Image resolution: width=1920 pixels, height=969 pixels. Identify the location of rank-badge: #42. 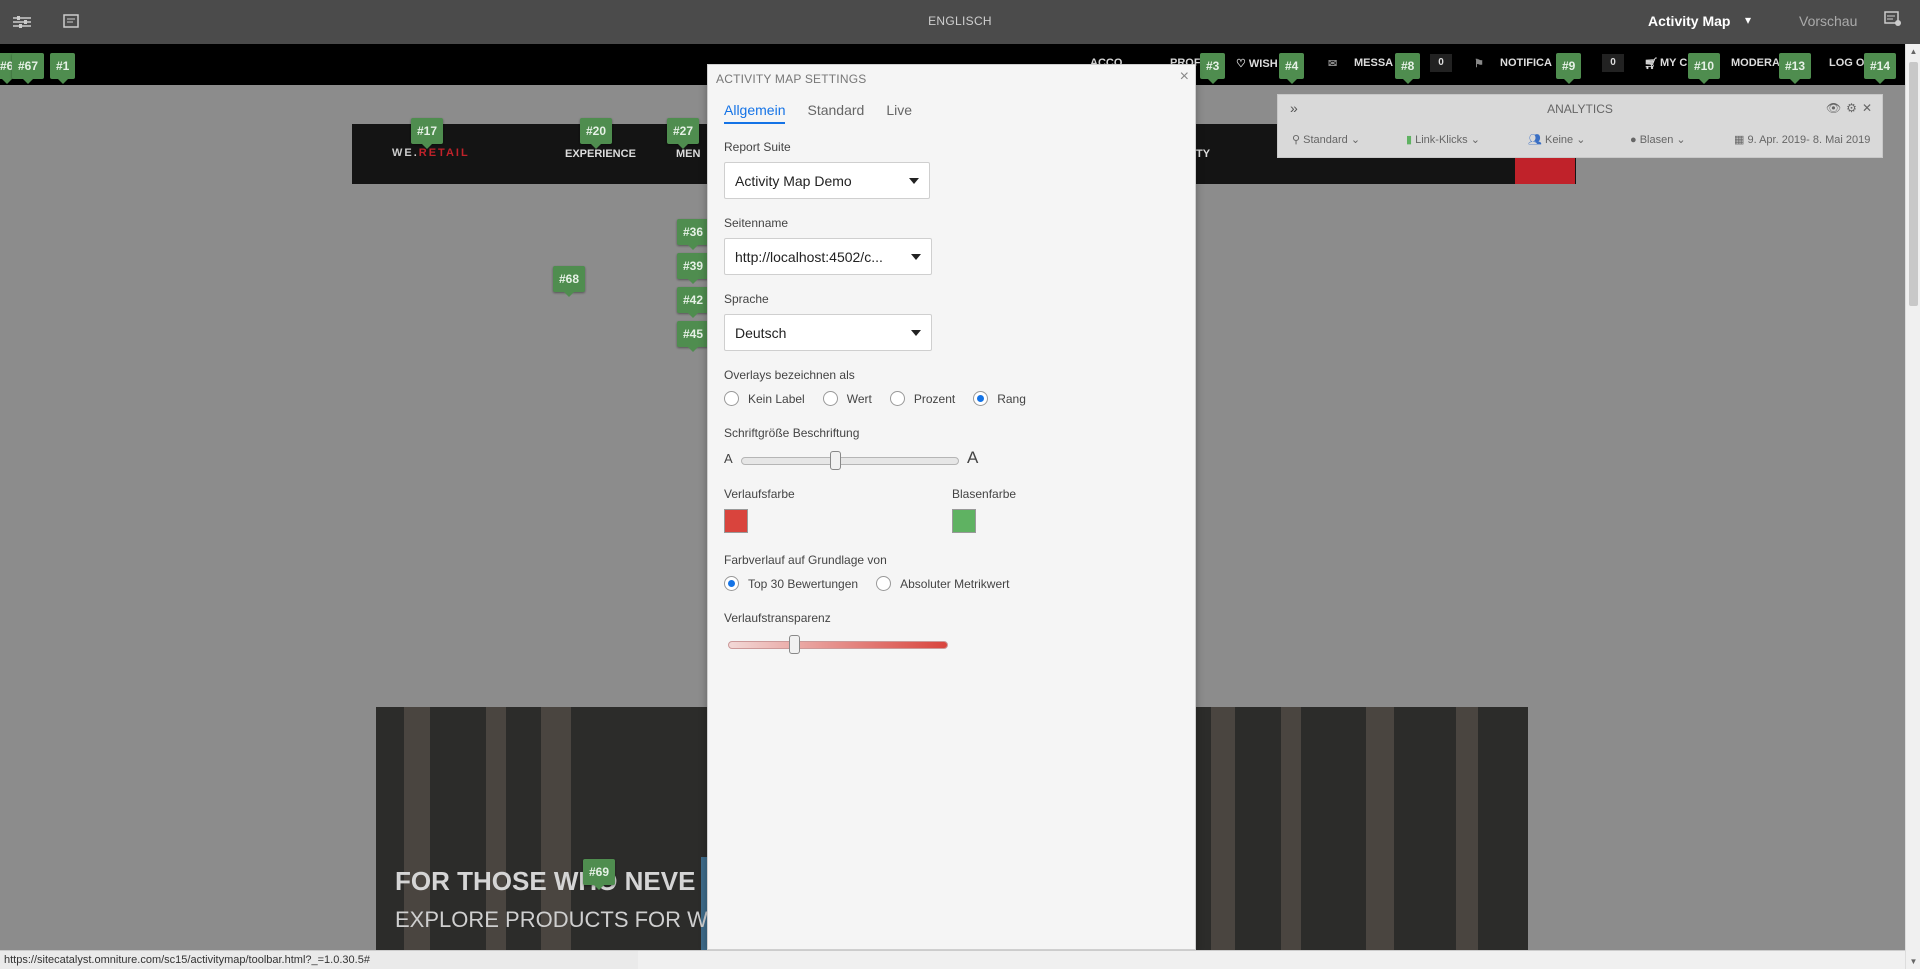
(693, 302).